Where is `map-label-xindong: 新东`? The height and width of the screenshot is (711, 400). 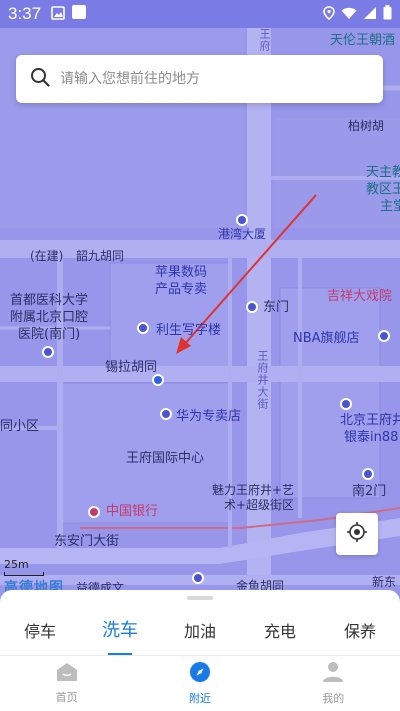 map-label-xindong: 新东 is located at coordinates (384, 582).